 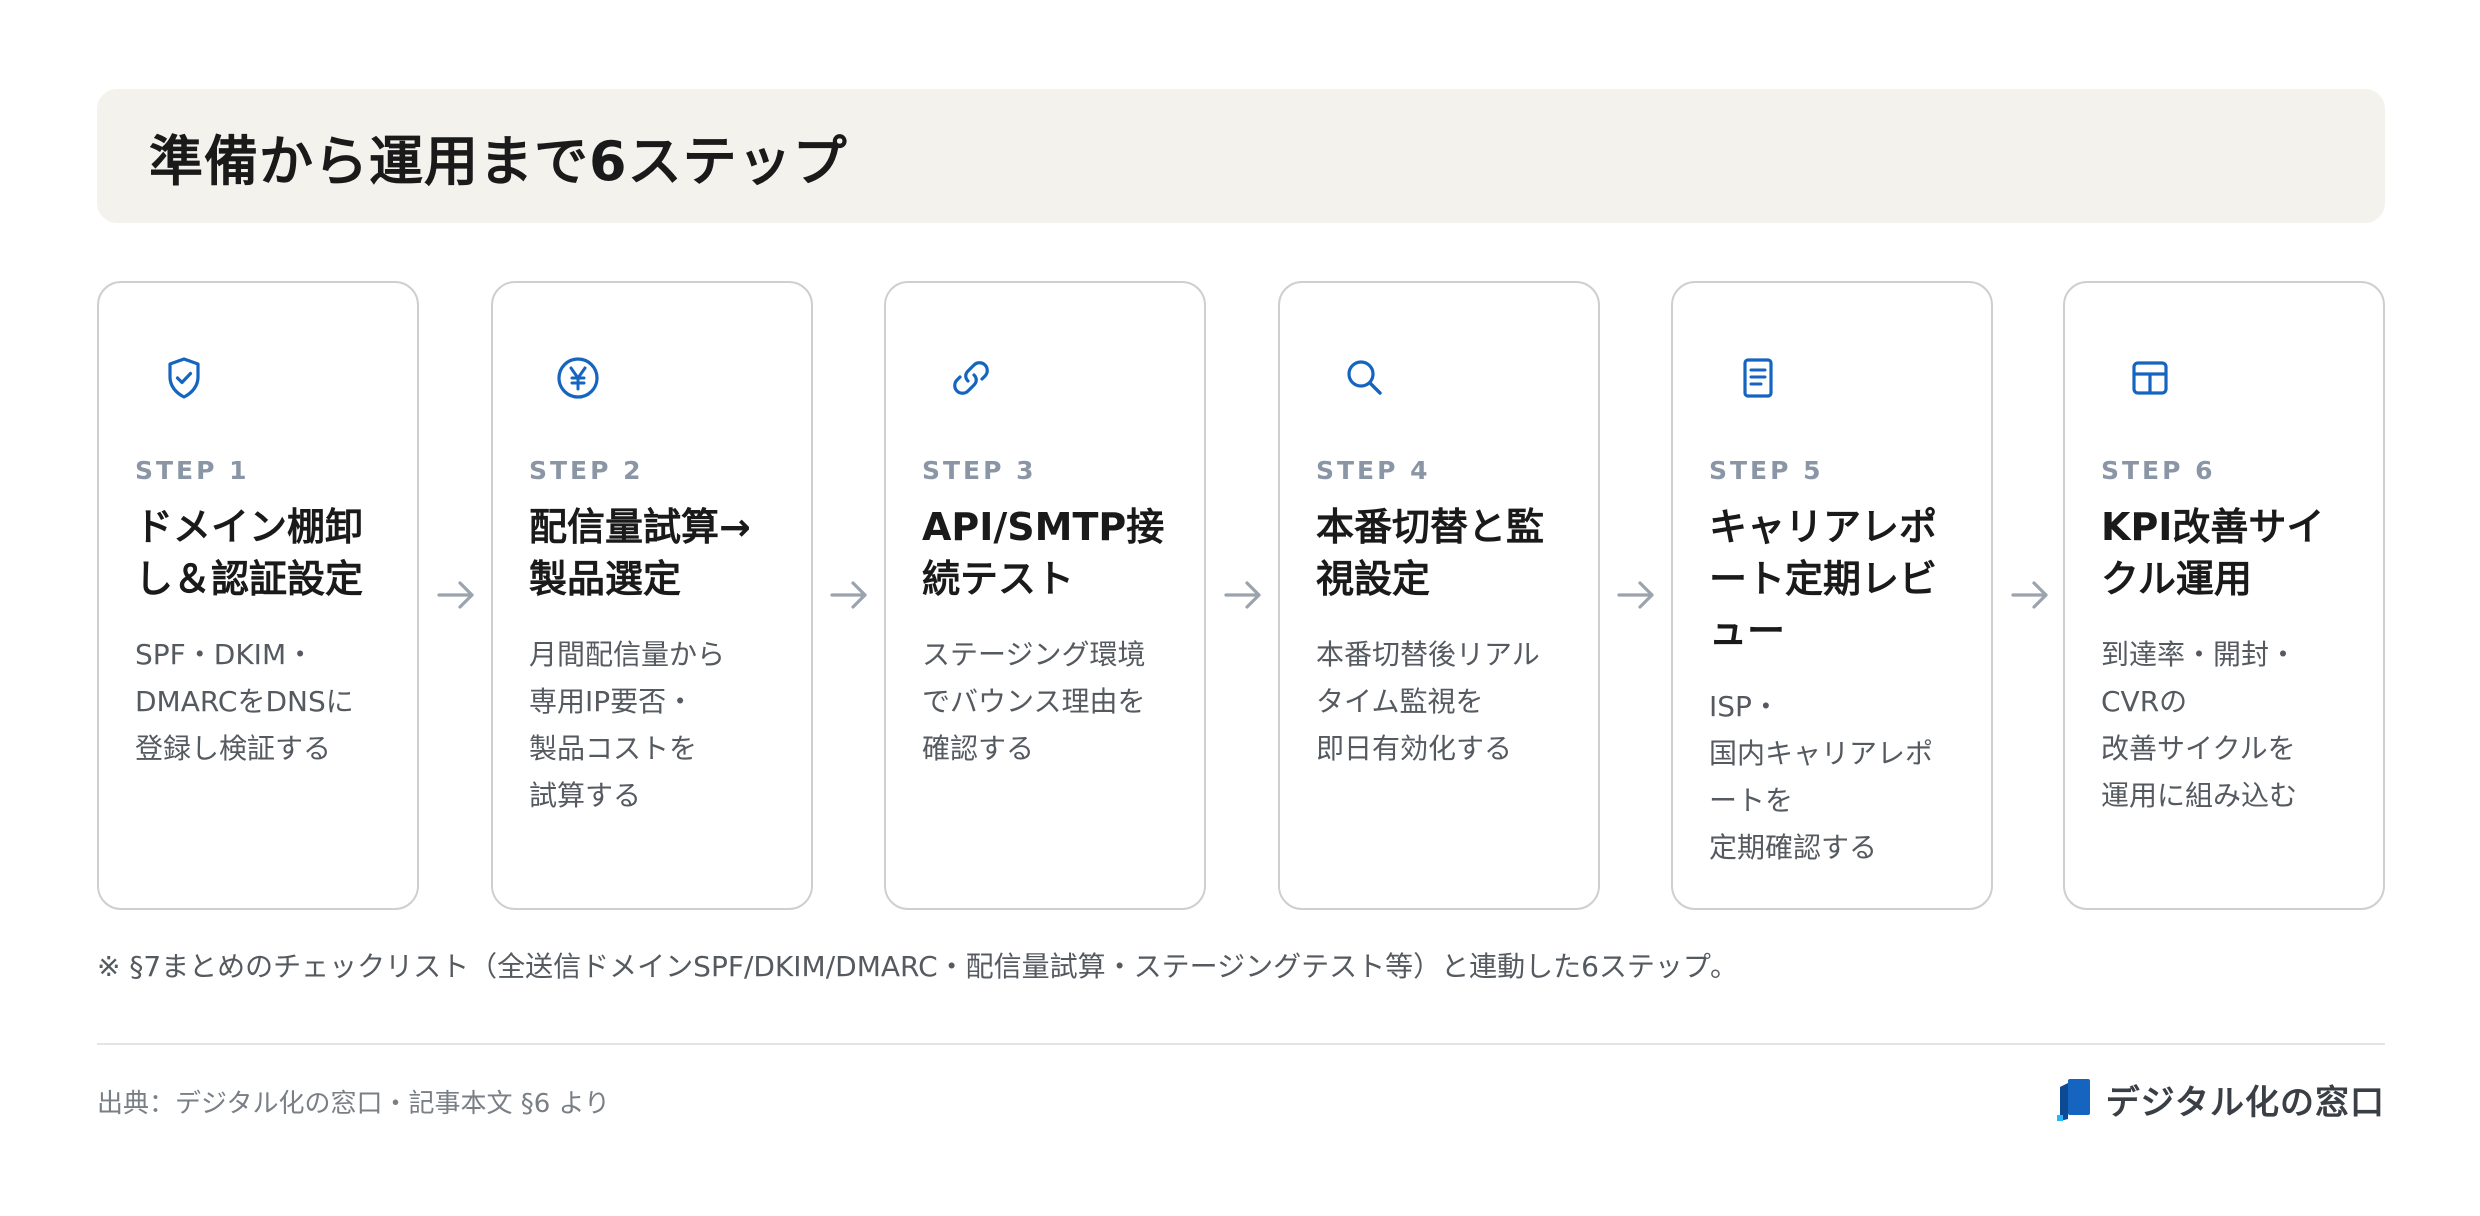 I want to click on step-title: KPI改善サイクル運用, so click(x=2213, y=553).